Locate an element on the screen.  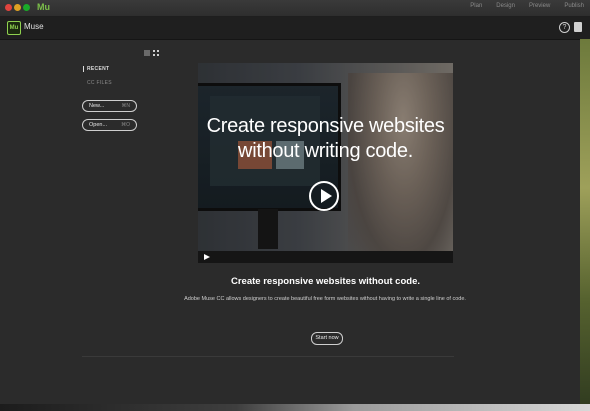
cc-files-tab: CC FILES is located at coordinates (99, 83).